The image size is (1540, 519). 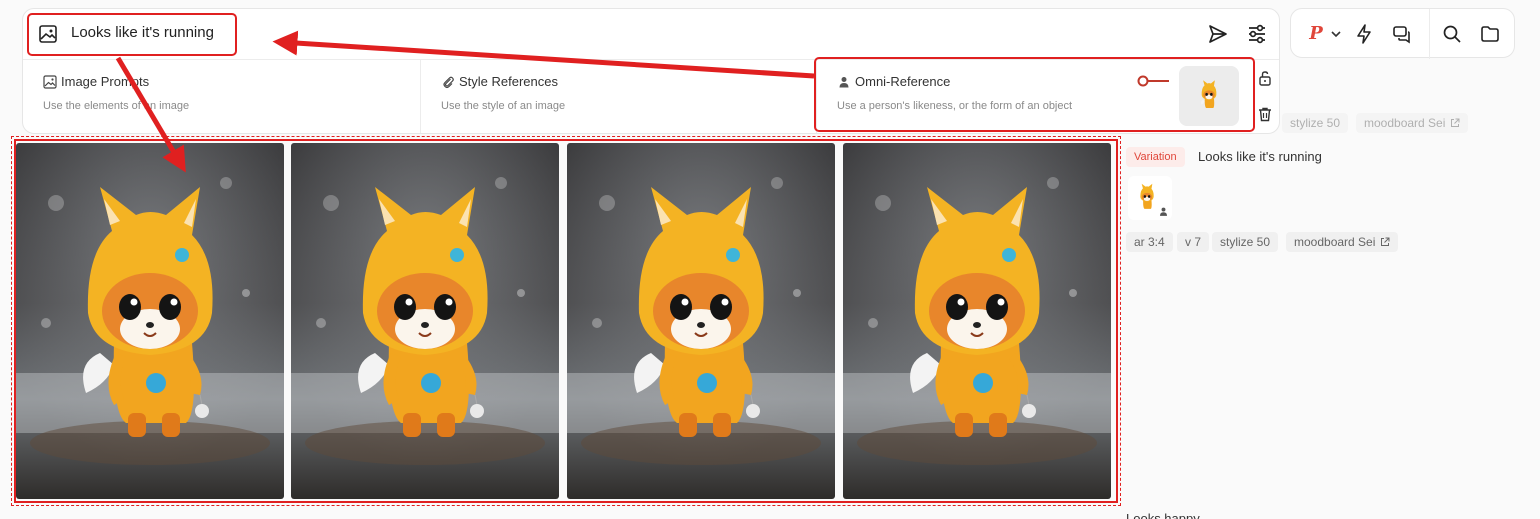 I want to click on folder-icon, so click(x=1490, y=34).